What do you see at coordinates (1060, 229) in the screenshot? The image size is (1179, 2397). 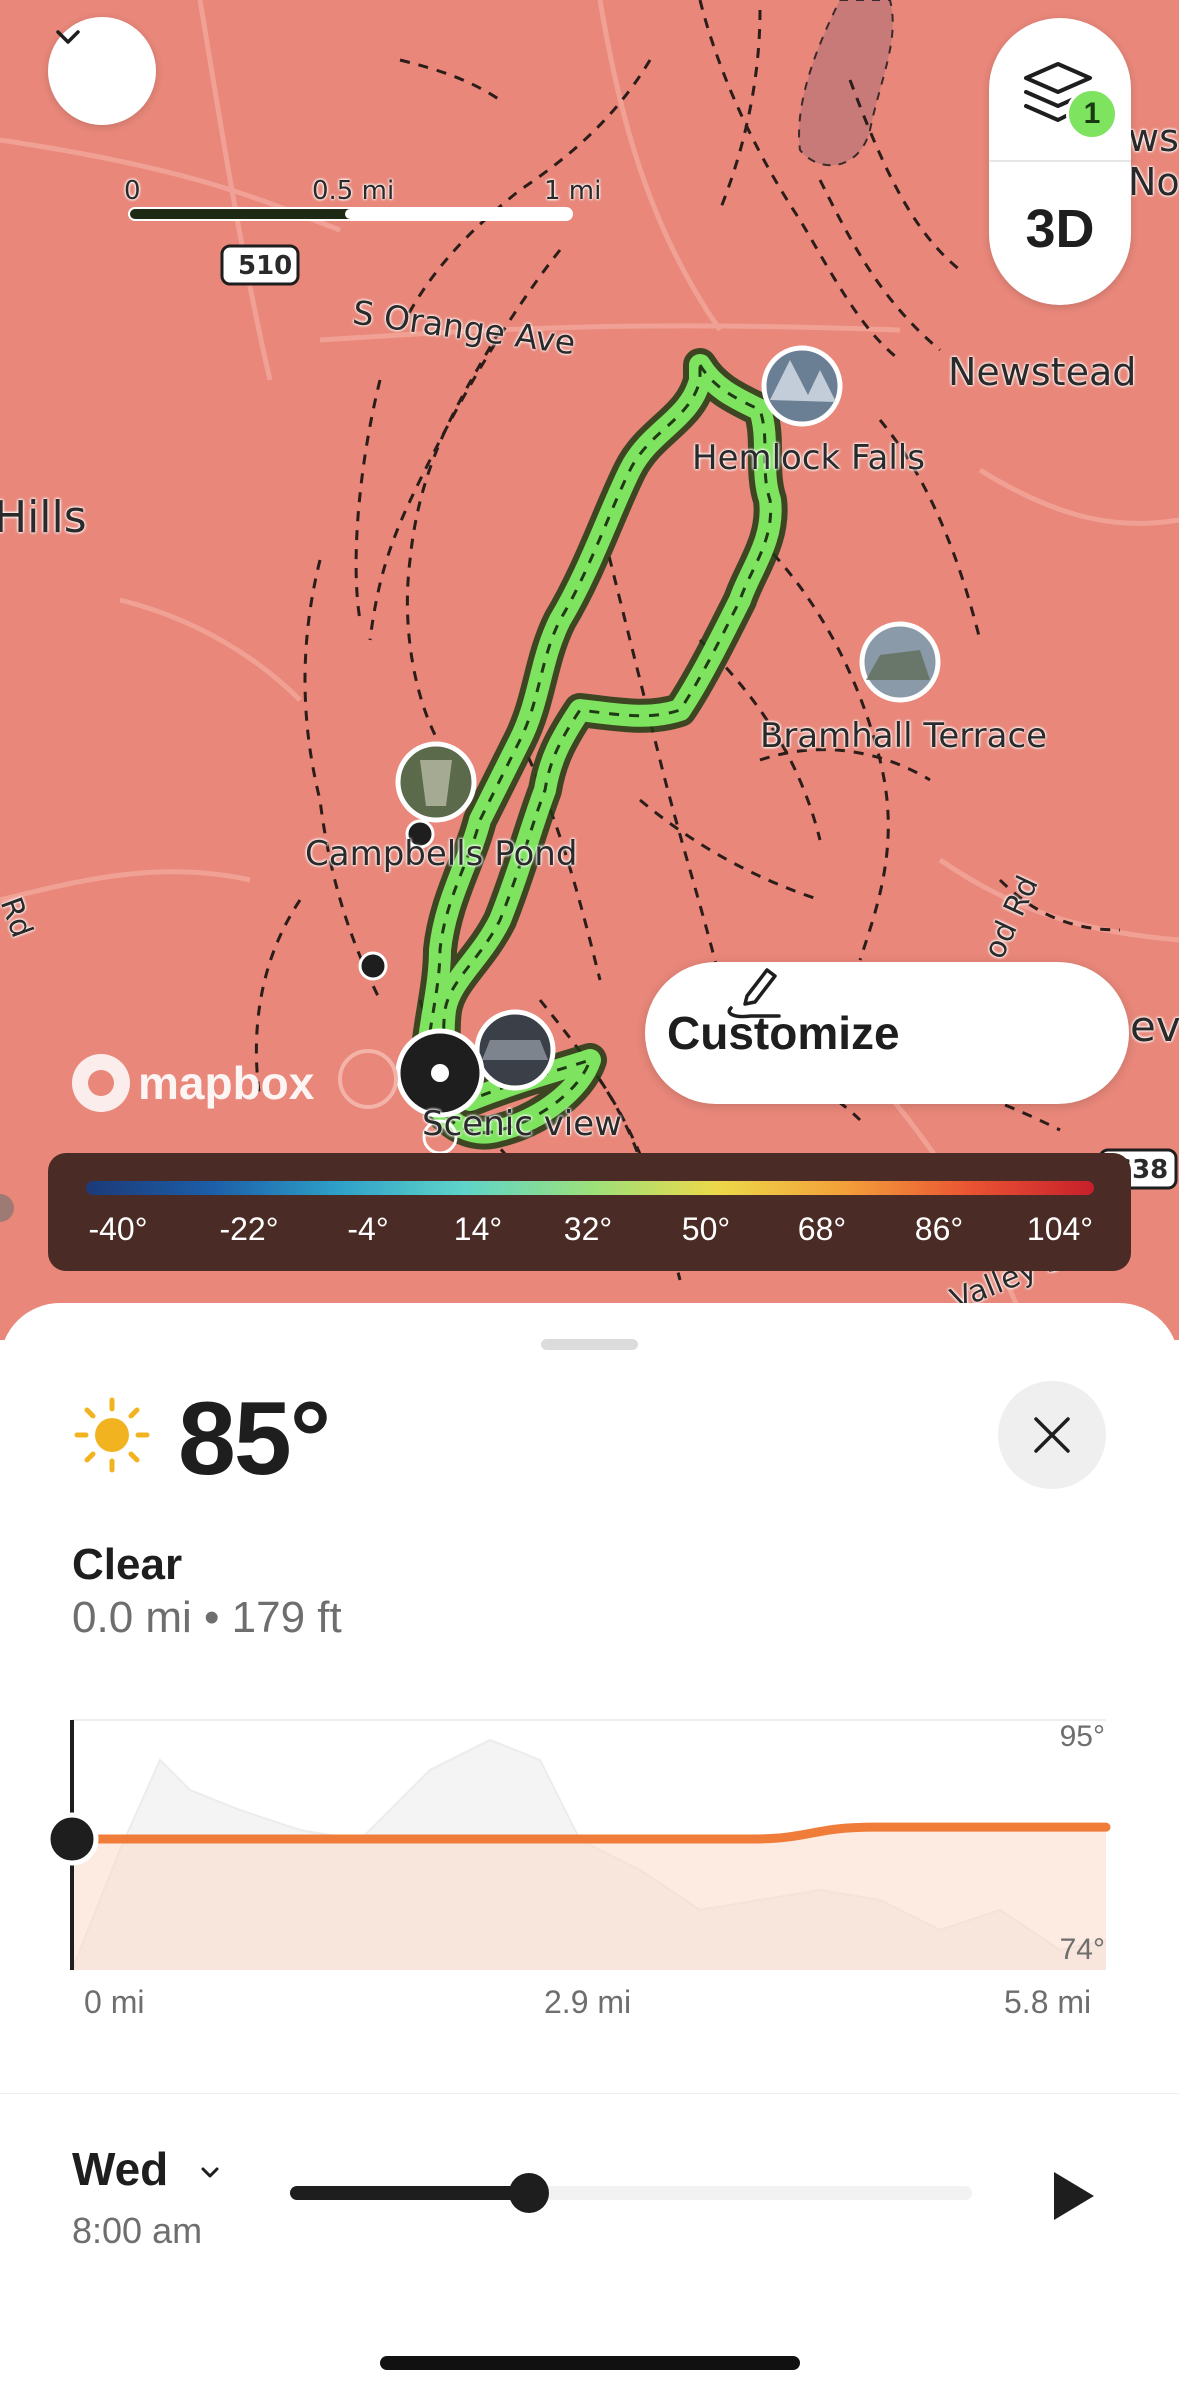 I see `3d-toggle-button: 3D` at bounding box center [1060, 229].